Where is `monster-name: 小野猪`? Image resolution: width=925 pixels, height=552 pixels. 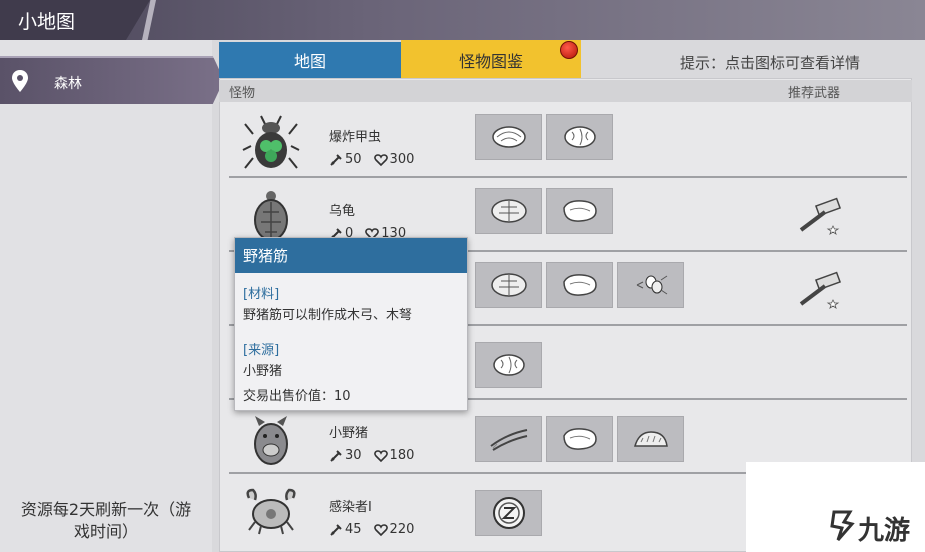
monster-name: 小野猪 is located at coordinates (349, 433).